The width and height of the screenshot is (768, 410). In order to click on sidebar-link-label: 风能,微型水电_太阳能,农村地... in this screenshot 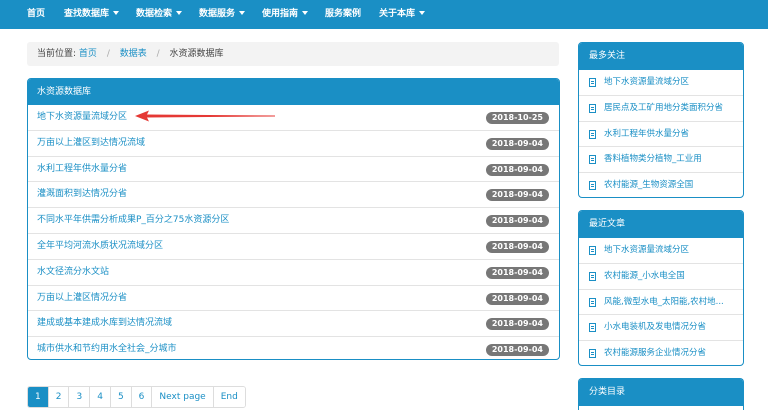, I will do `click(664, 301)`.